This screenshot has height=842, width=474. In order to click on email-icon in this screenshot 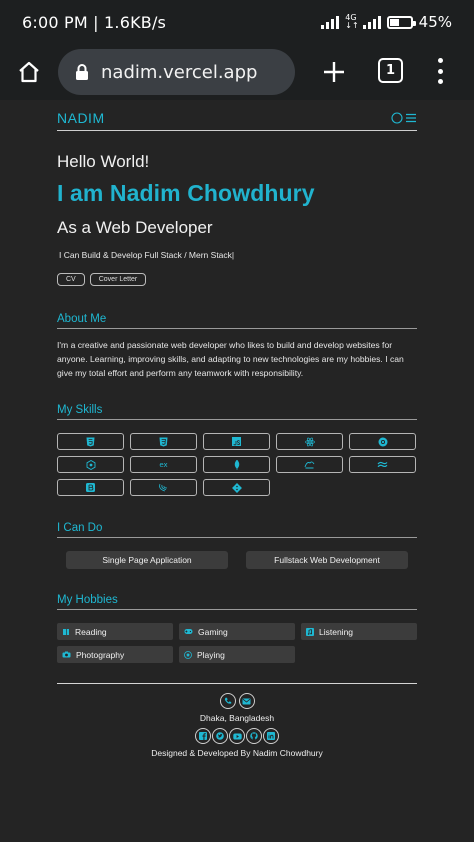, I will do `click(246, 701)`.